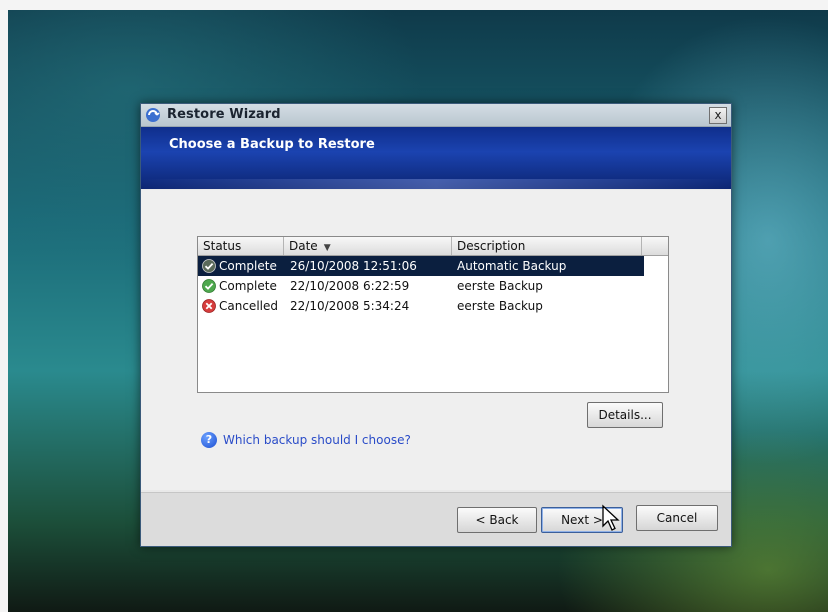 This screenshot has width=828, height=612. Describe the element at coordinates (547, 246) in the screenshot. I see `column-header-description: Description` at that location.